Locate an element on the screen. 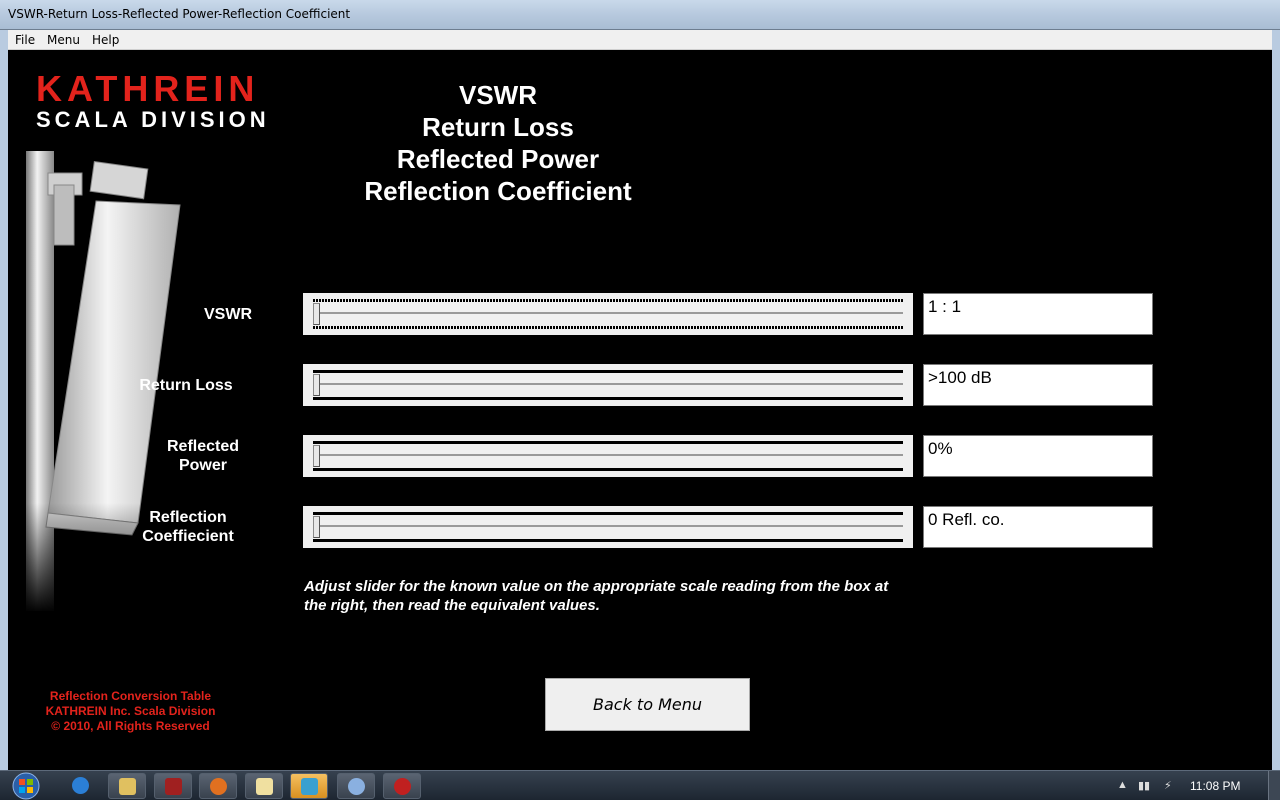  reflected-power-slider-thumb is located at coordinates (316, 456).